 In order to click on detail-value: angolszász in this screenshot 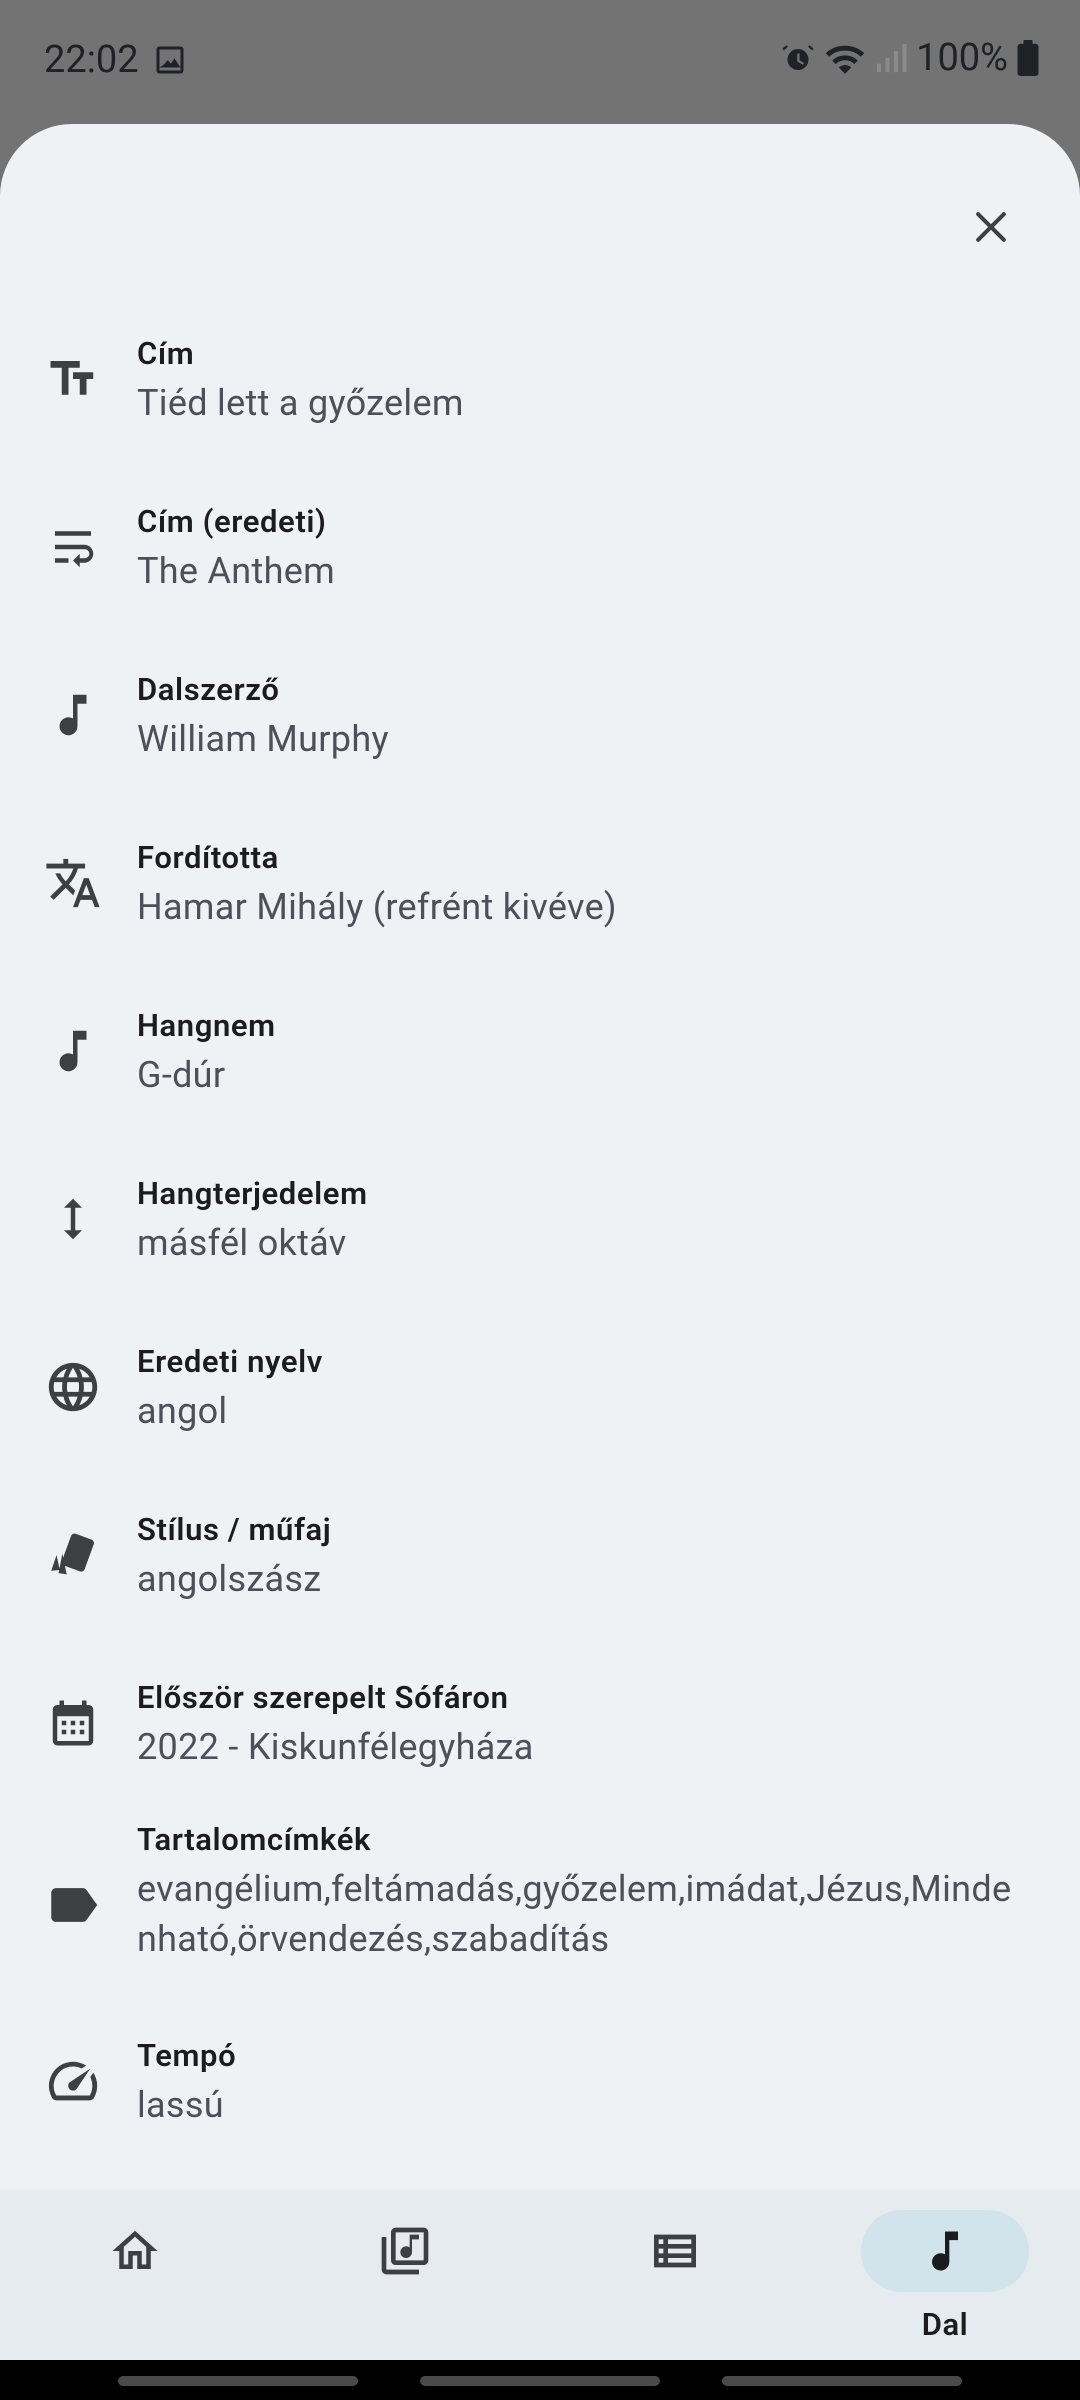, I will do `click(229, 1579)`.